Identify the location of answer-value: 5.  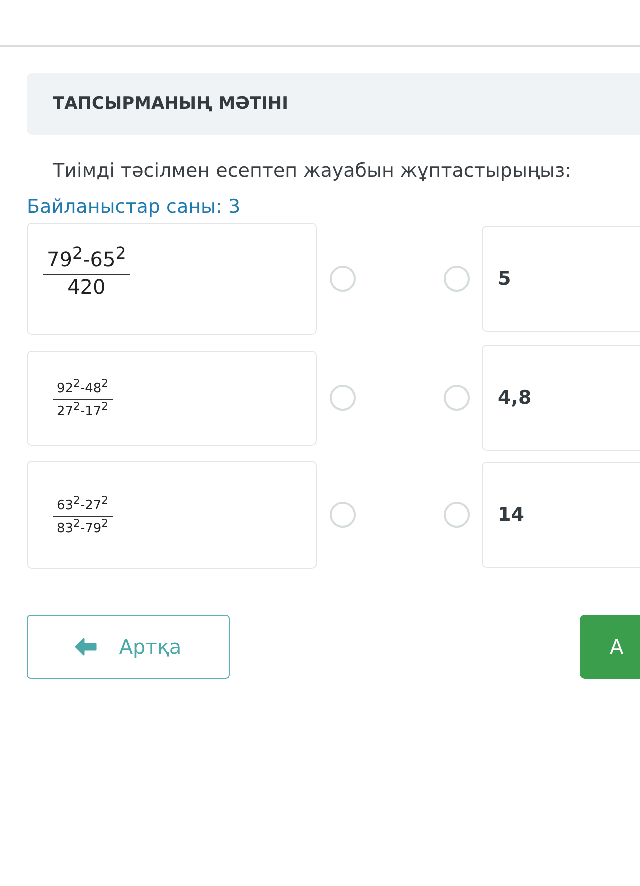
(505, 279).